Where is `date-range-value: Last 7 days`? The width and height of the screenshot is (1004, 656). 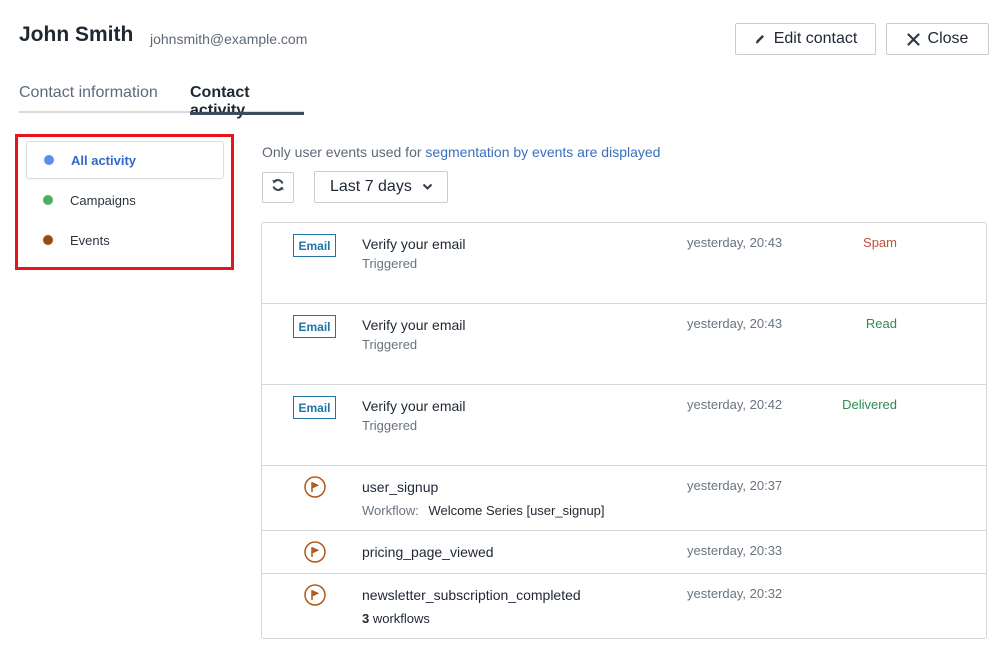
date-range-value: Last 7 days is located at coordinates (371, 186).